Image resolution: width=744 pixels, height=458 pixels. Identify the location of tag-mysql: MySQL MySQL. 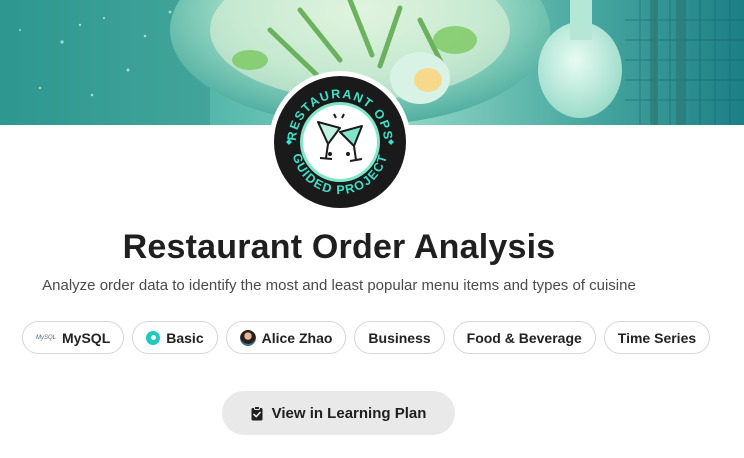
(73, 337).